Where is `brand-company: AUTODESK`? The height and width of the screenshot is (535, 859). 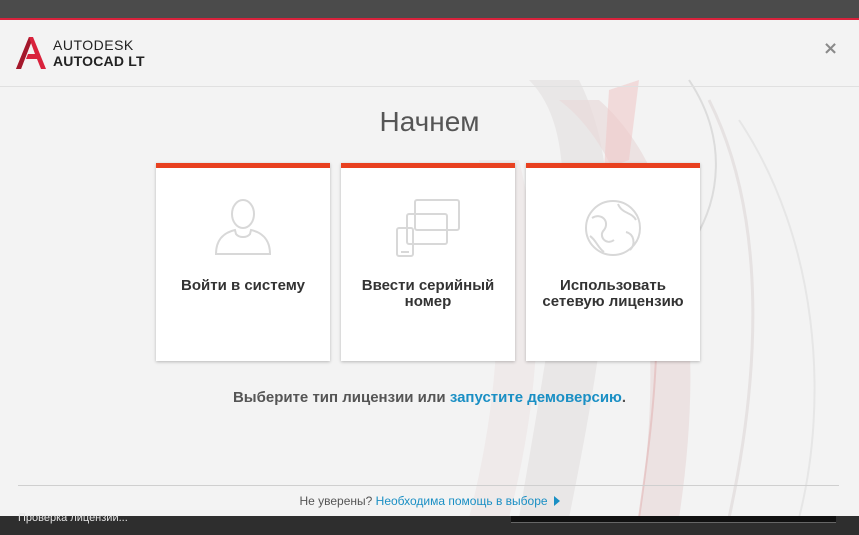
brand-company: AUTODESK is located at coordinates (93, 45).